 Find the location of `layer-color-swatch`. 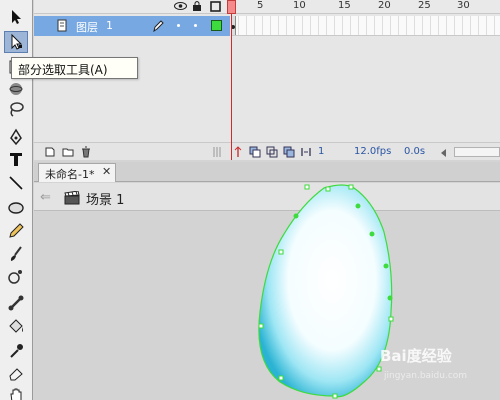

layer-color-swatch is located at coordinates (216, 25).